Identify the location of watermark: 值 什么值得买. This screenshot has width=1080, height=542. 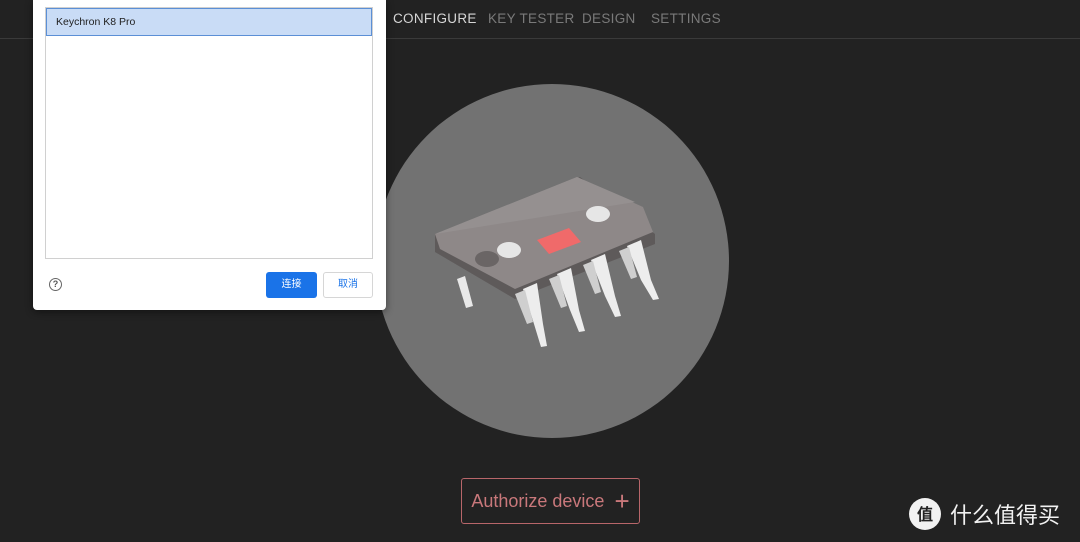
(984, 514).